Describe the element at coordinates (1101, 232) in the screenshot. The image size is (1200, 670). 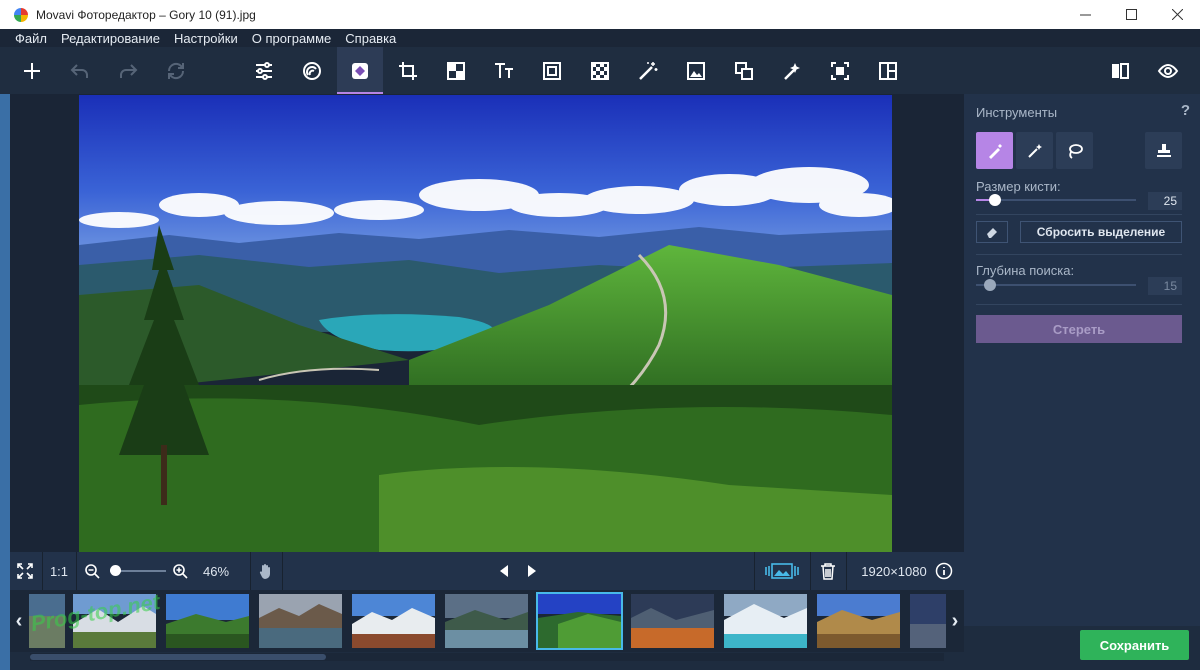
I see `reset-selection-button: Сбросить выделение` at that location.